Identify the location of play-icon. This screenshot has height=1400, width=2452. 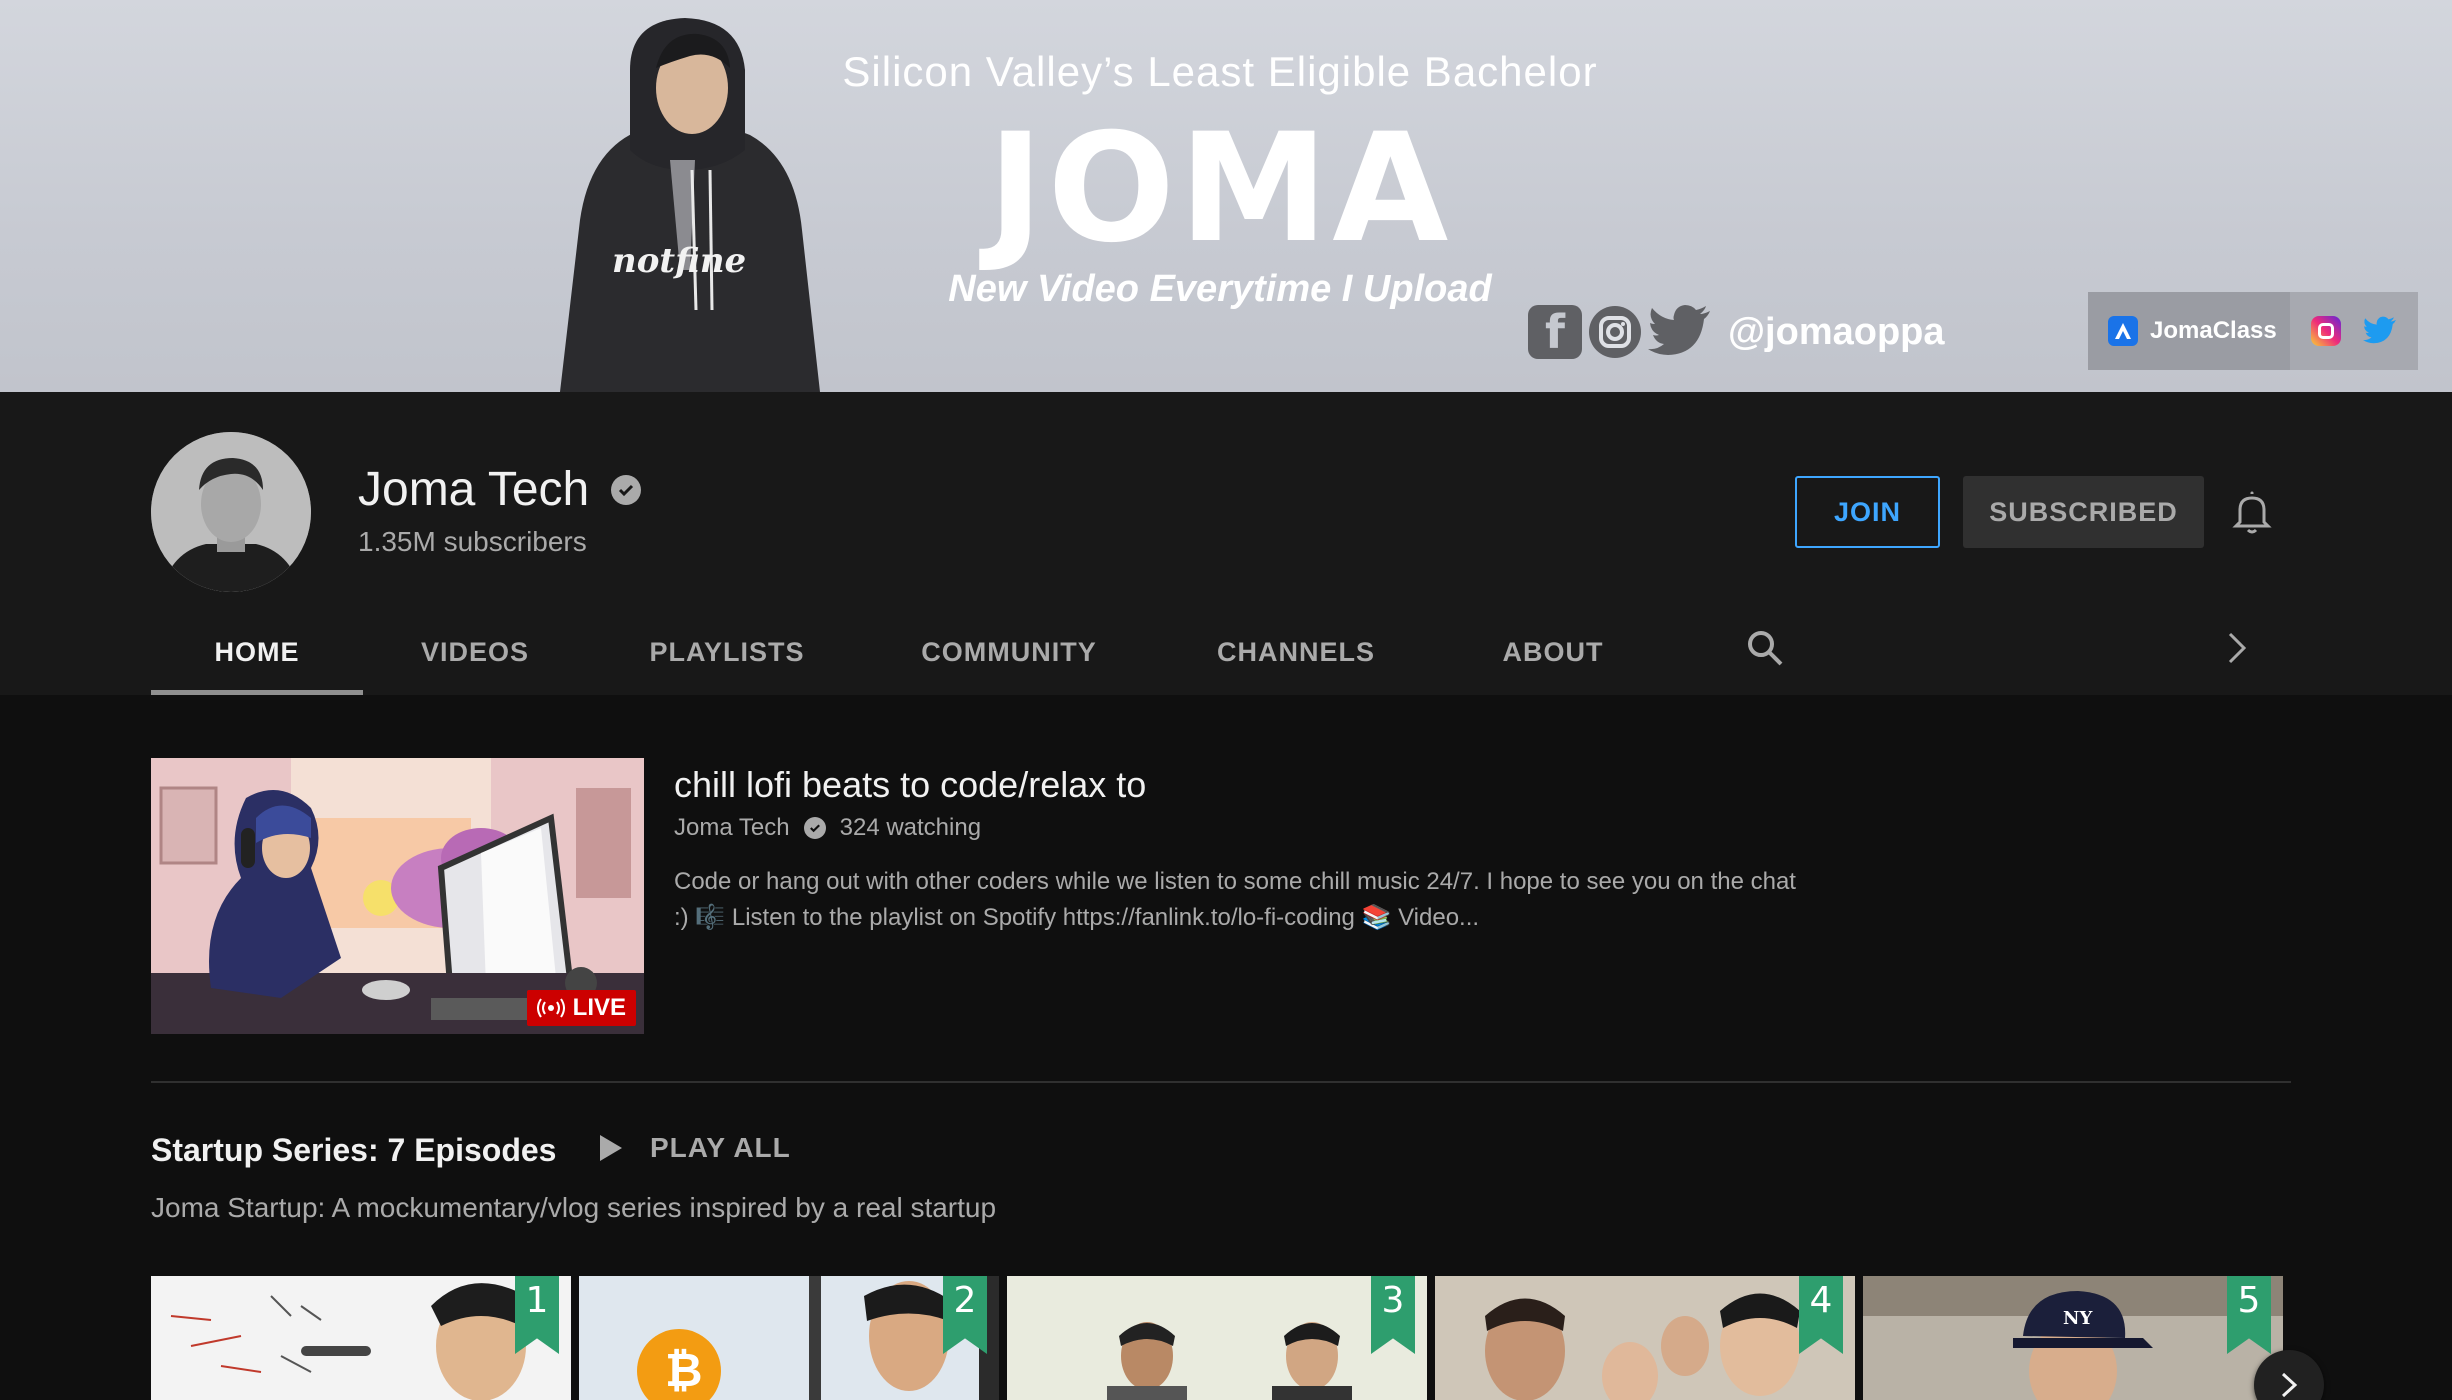
(611, 1148).